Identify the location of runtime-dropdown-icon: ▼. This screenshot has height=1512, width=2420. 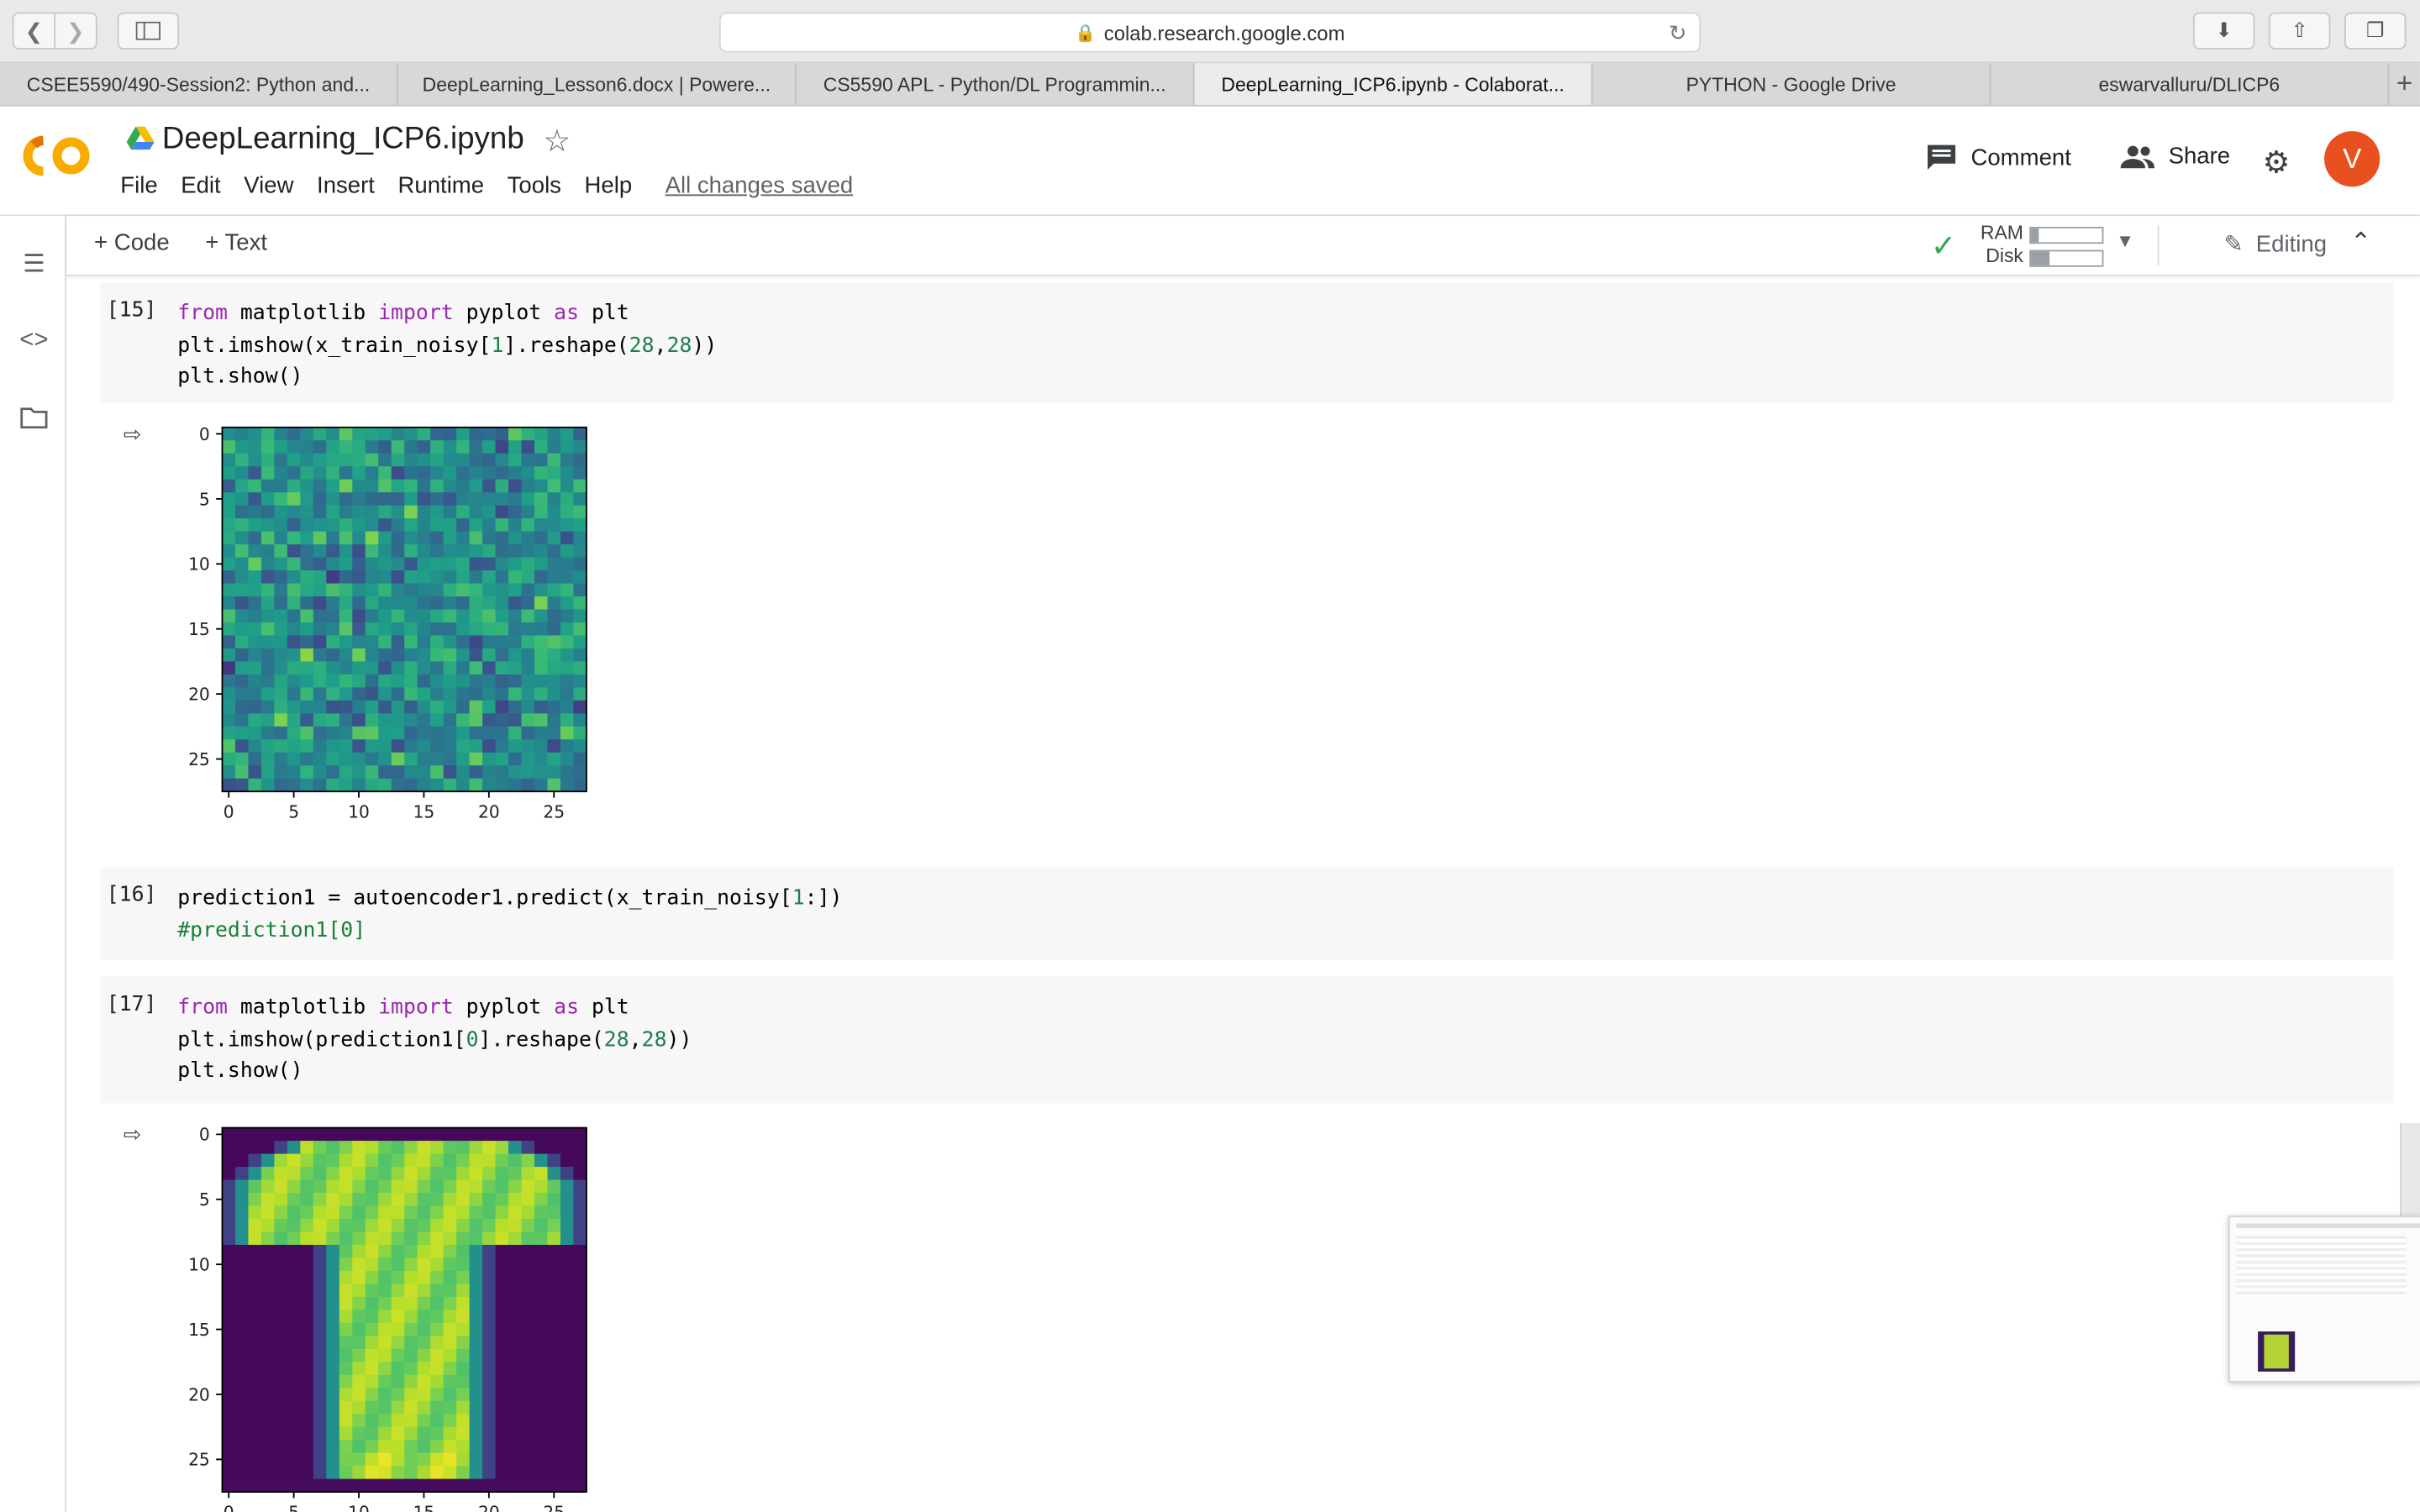
(2125, 241).